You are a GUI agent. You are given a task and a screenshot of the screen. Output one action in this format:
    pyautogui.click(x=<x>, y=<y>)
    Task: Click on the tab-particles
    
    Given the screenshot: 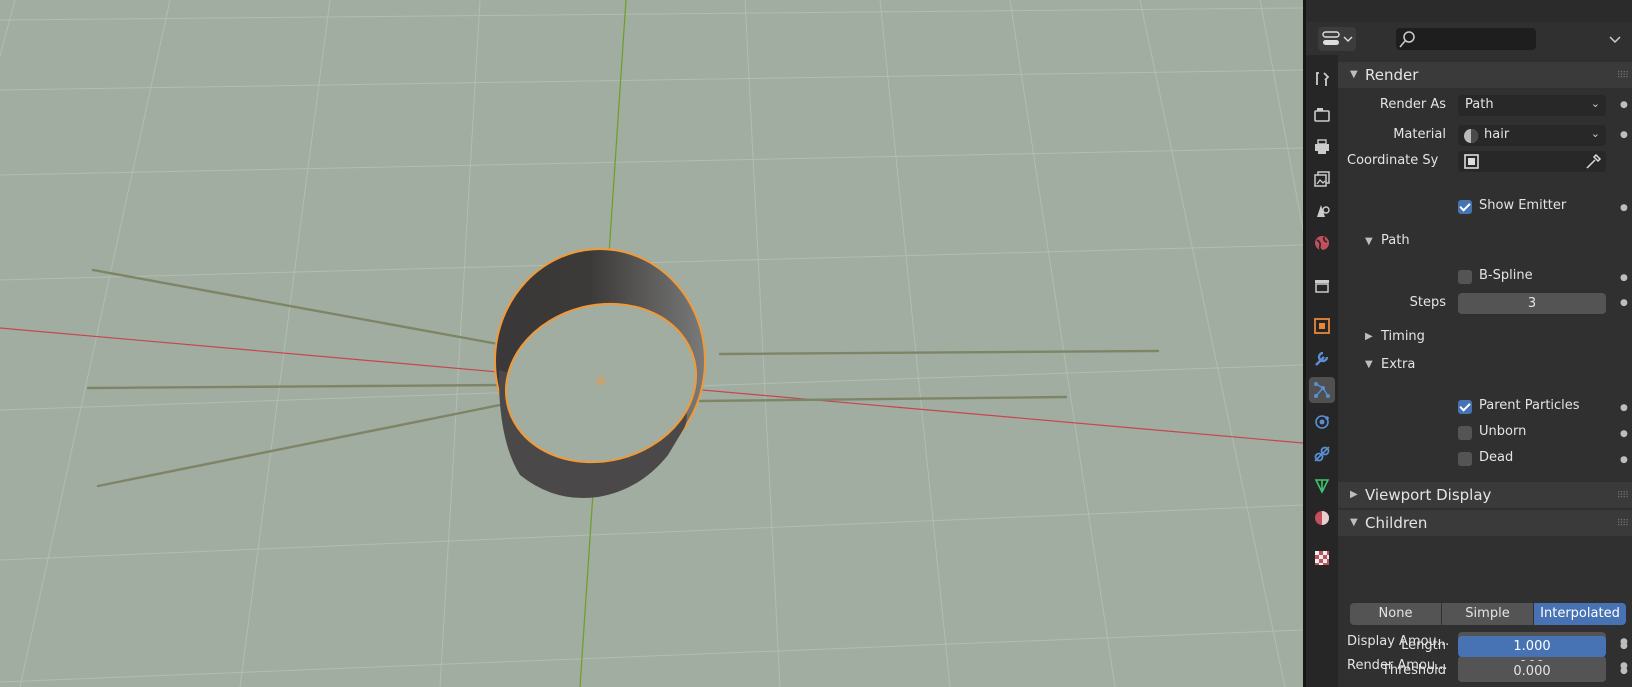 What is the action you would take?
    pyautogui.click(x=1322, y=390)
    